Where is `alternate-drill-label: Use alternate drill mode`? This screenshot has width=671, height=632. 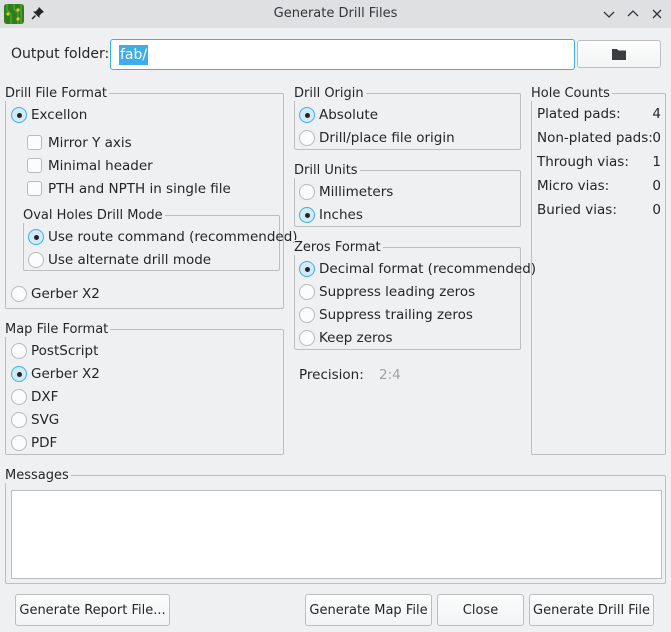
alternate-drill-label: Use alternate drill mode is located at coordinates (130, 260).